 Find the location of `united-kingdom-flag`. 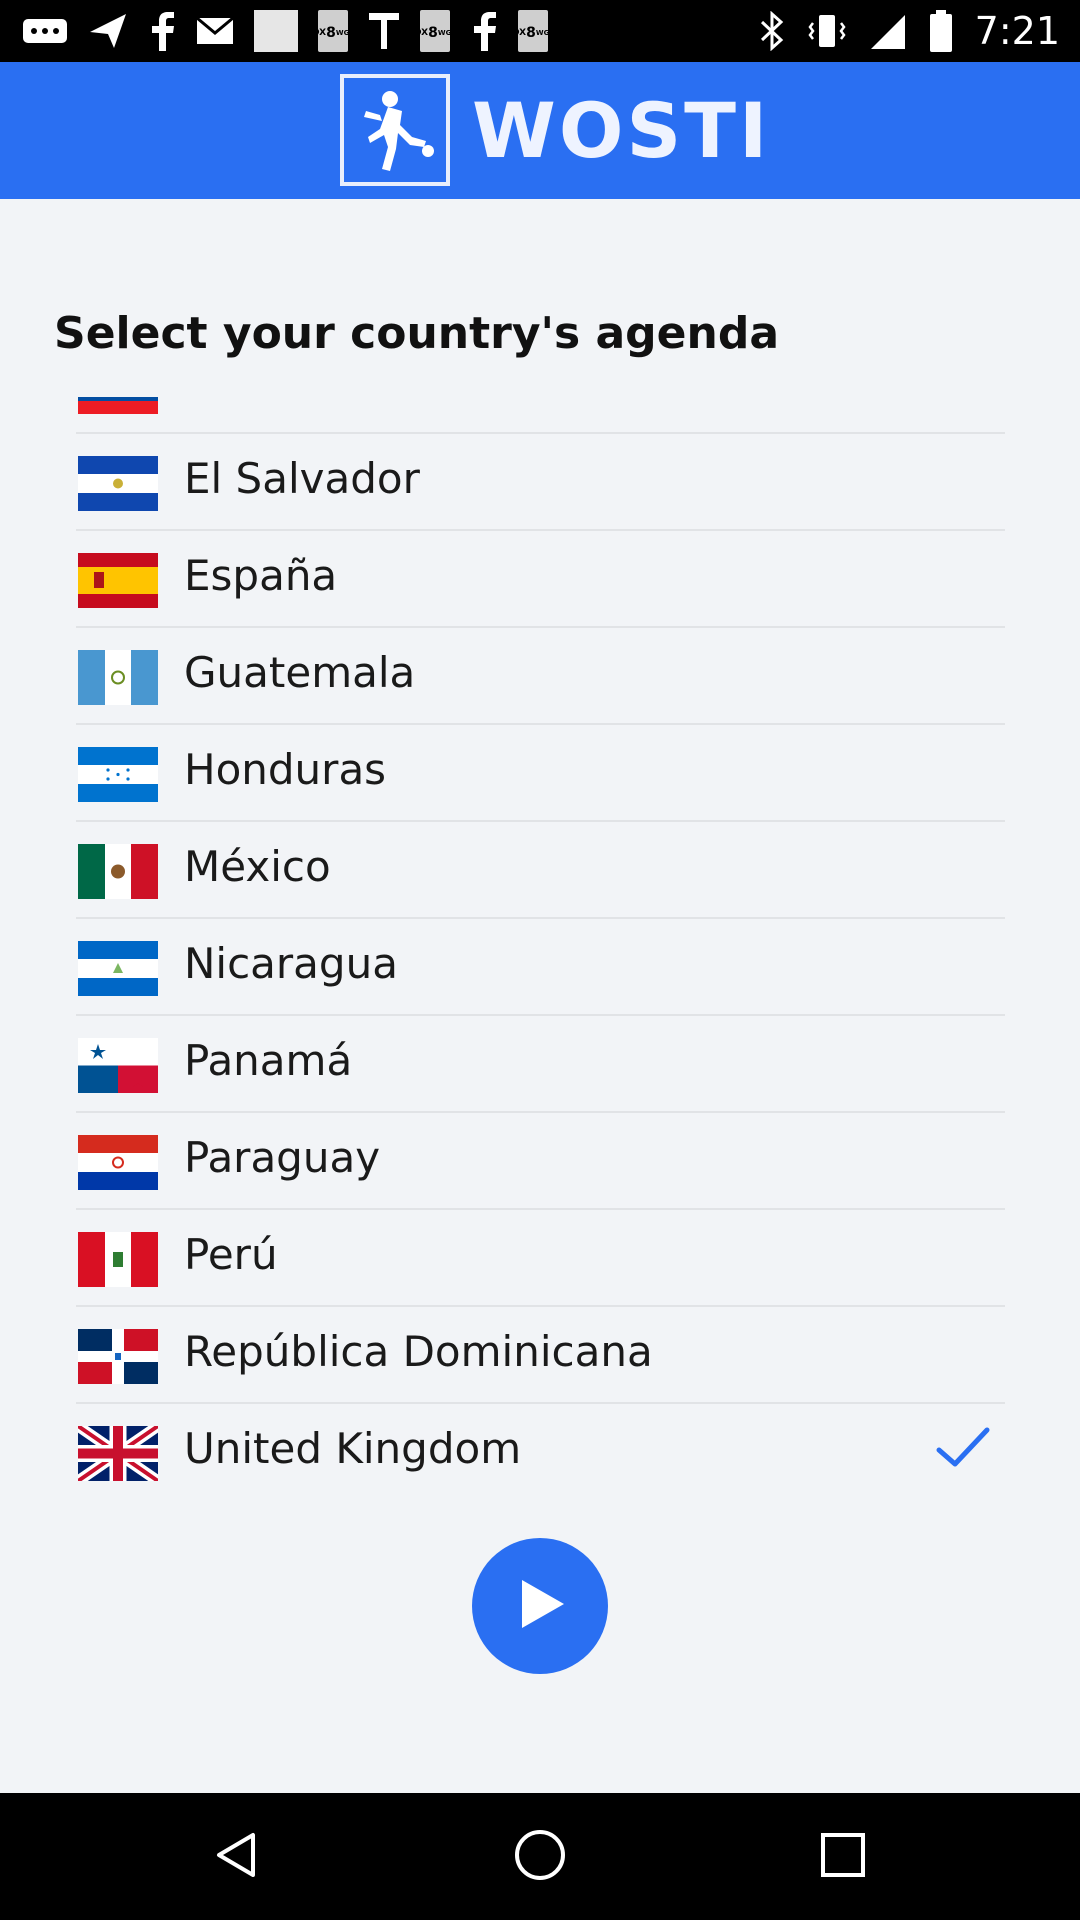

united-kingdom-flag is located at coordinates (118, 1453).